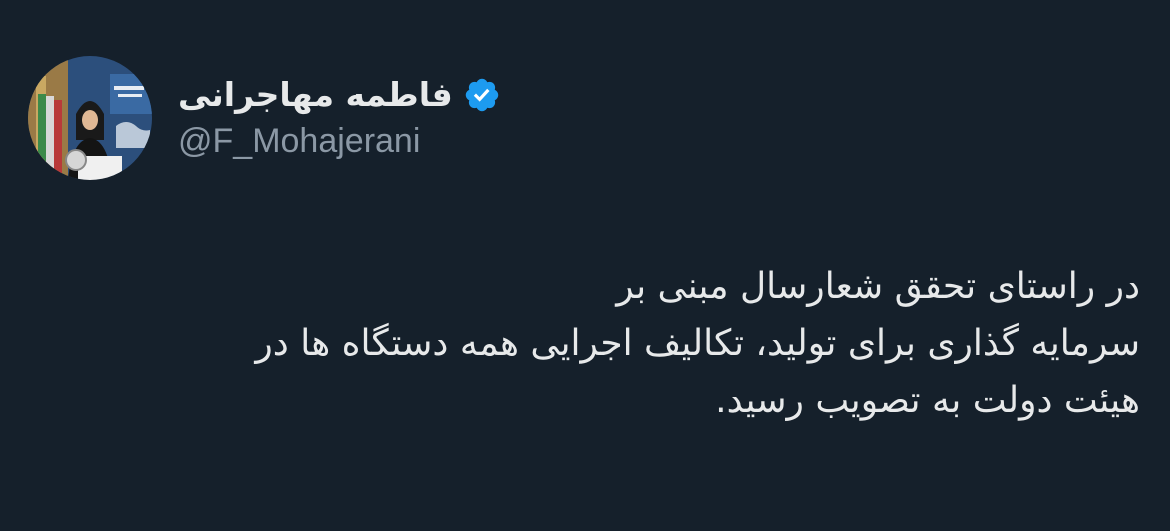  I want to click on tweet-header: فاطمه مهاجرانی @F_Mohajerani, so click(264, 118).